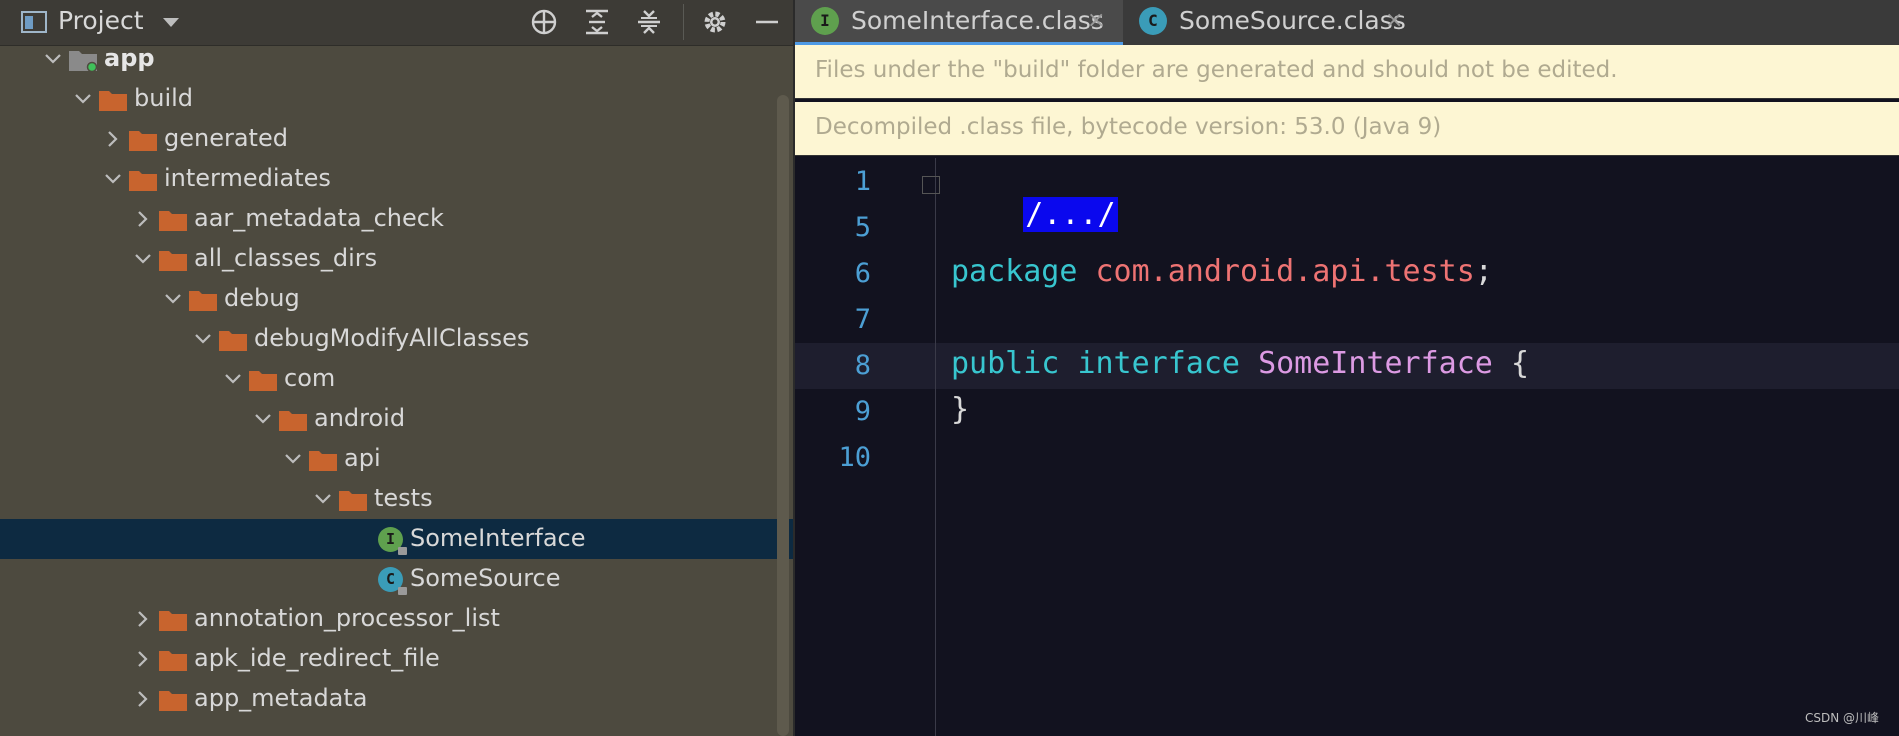  What do you see at coordinates (83, 61) in the screenshot?
I see `module-folder-icon` at bounding box center [83, 61].